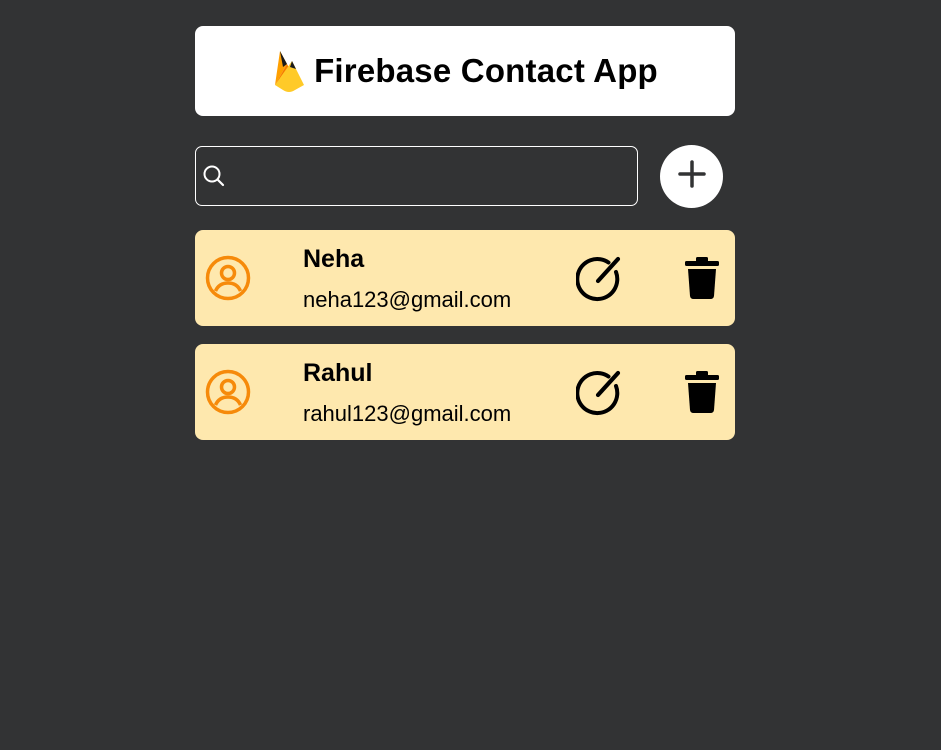 The image size is (941, 750). I want to click on plus-icon, so click(691, 176).